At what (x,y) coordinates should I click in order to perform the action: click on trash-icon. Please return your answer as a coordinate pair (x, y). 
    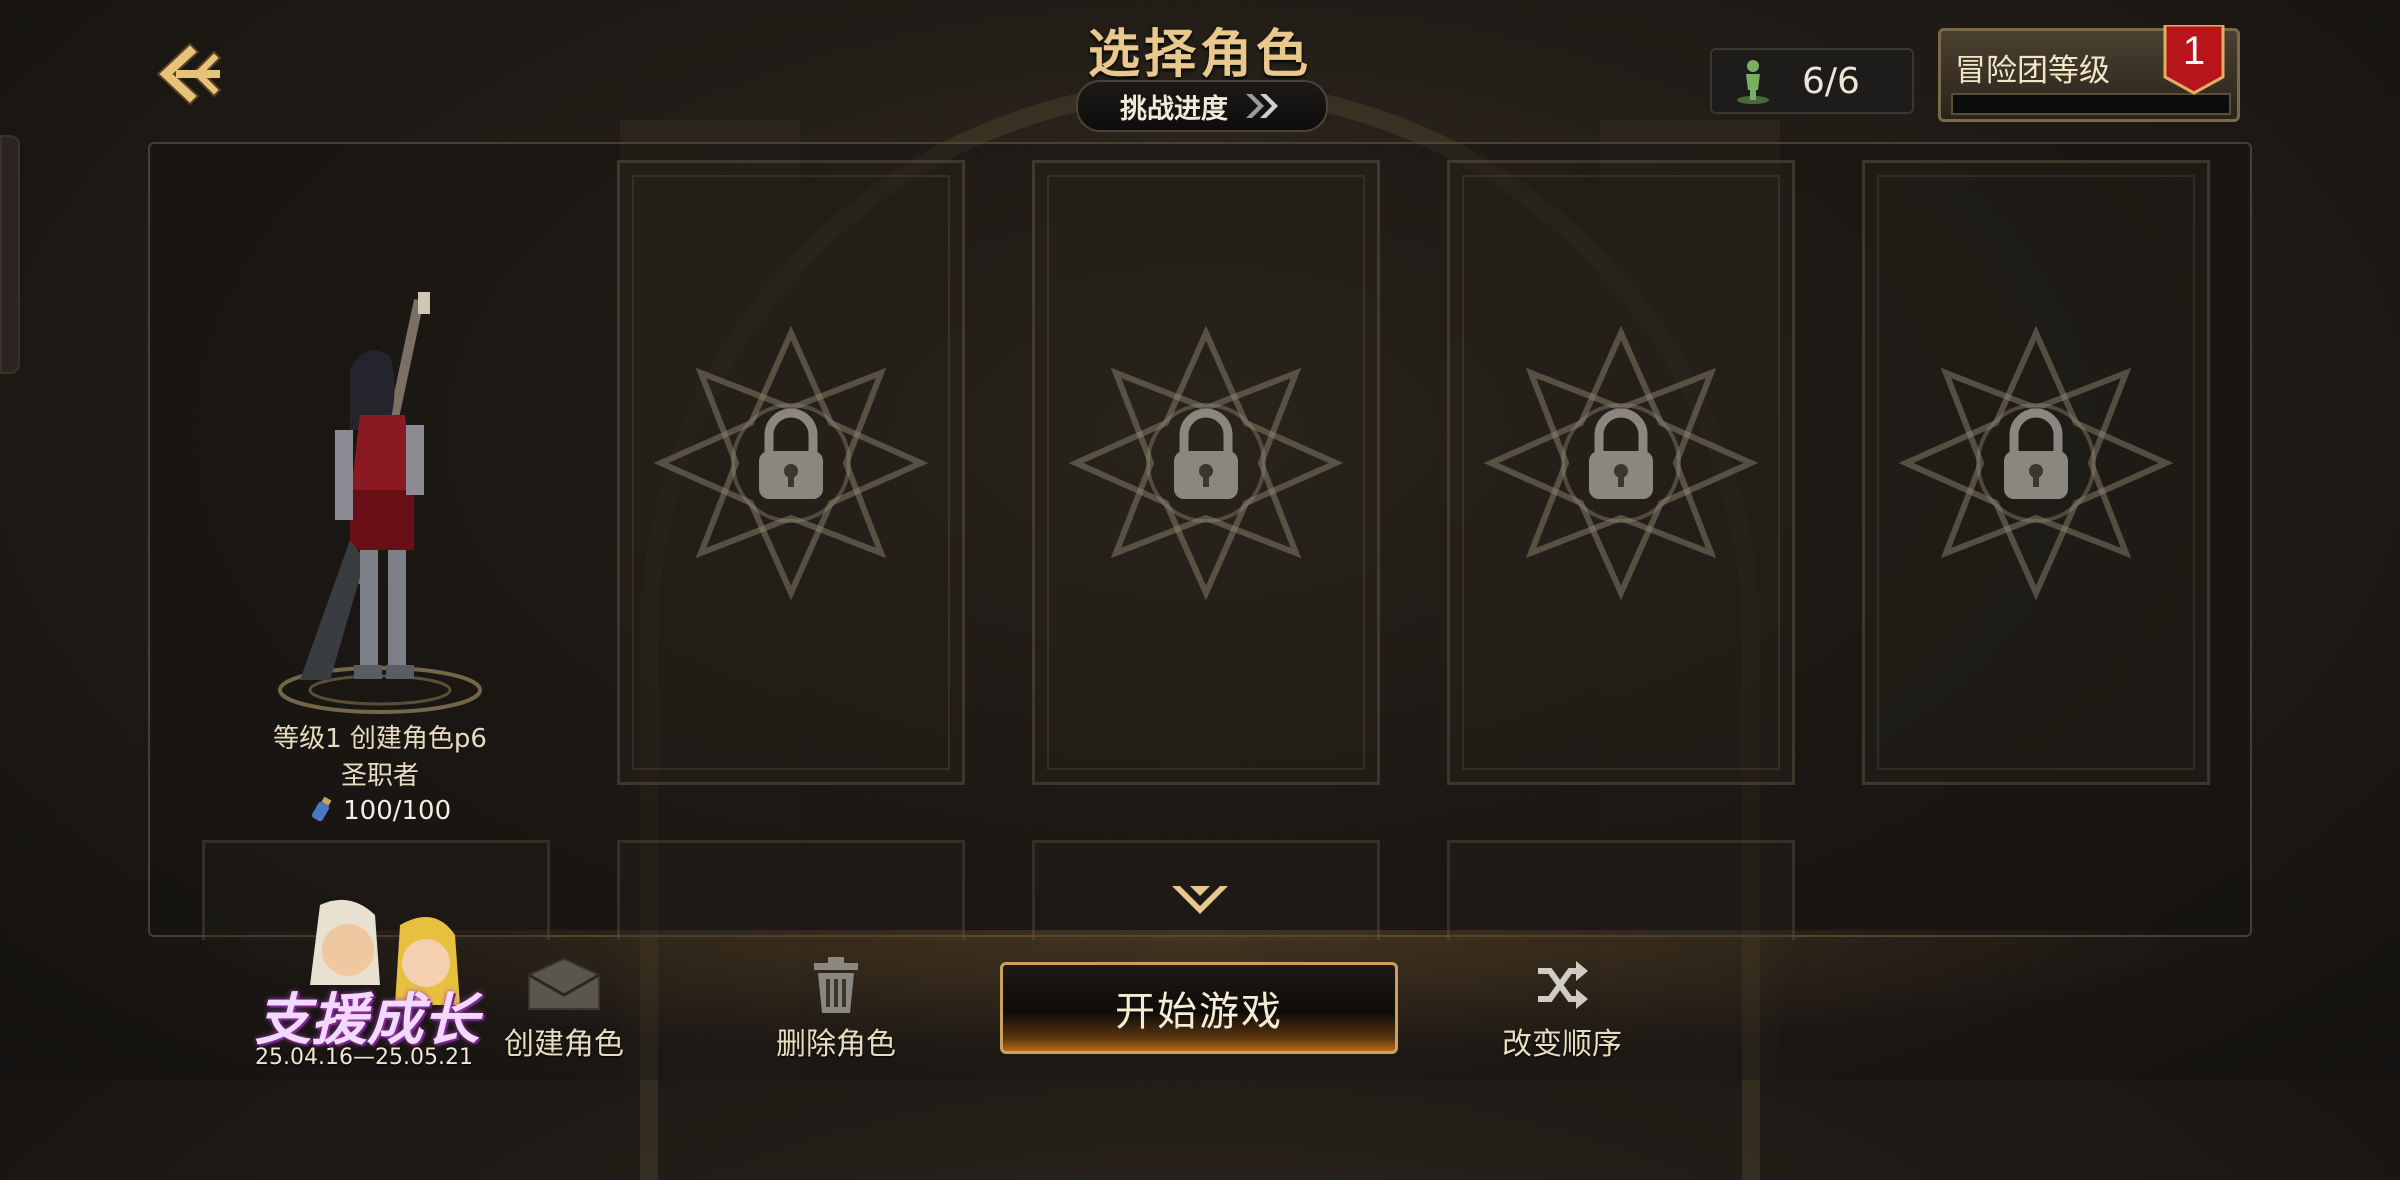
    Looking at the image, I should click on (836, 985).